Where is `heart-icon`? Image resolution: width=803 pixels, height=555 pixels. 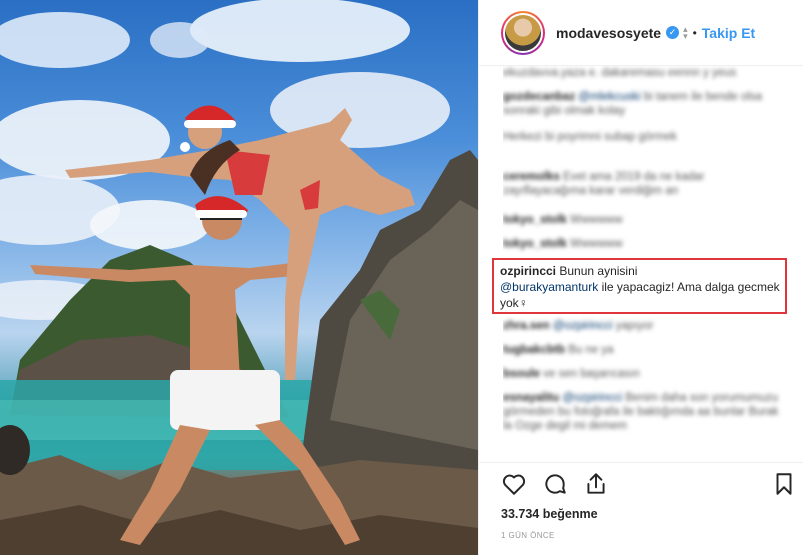 heart-icon is located at coordinates (514, 484).